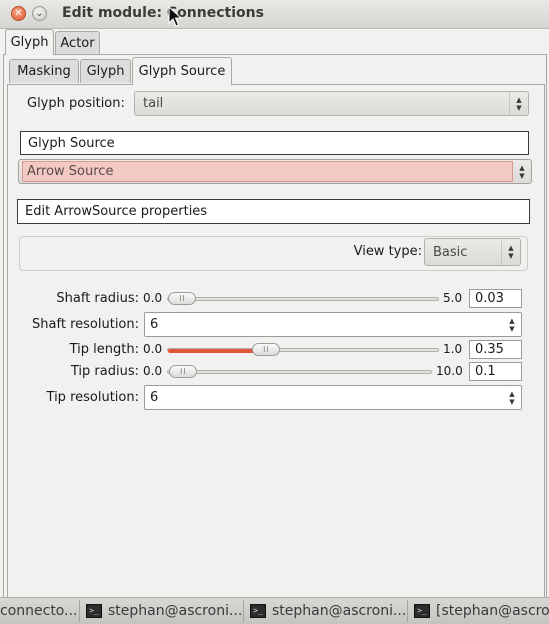 This screenshot has height=624, width=549. What do you see at coordinates (387, 251) in the screenshot?
I see `view-type-label: View type:` at bounding box center [387, 251].